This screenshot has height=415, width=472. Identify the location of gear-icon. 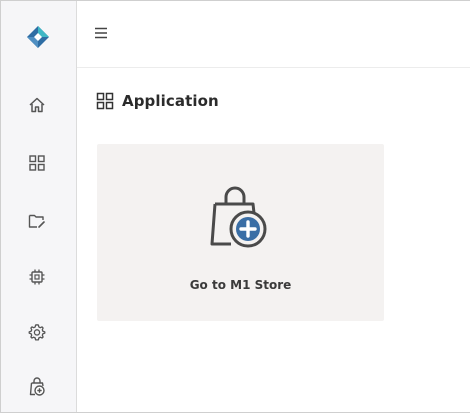
(37, 332).